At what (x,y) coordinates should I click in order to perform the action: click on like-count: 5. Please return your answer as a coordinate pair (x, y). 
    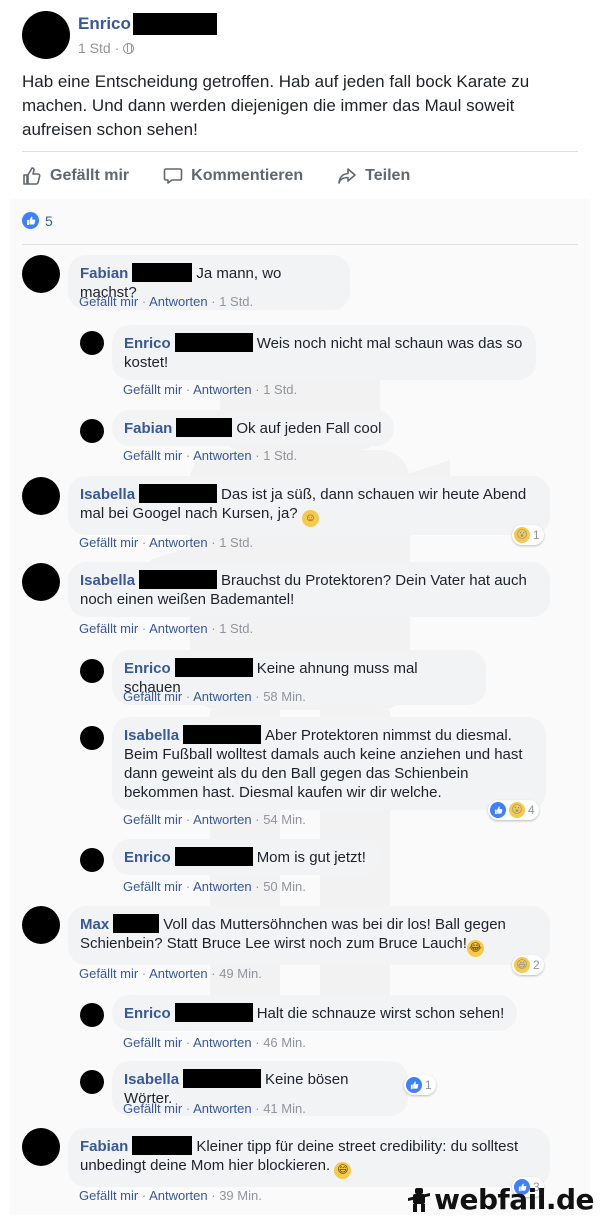
    Looking at the image, I should click on (49, 220).